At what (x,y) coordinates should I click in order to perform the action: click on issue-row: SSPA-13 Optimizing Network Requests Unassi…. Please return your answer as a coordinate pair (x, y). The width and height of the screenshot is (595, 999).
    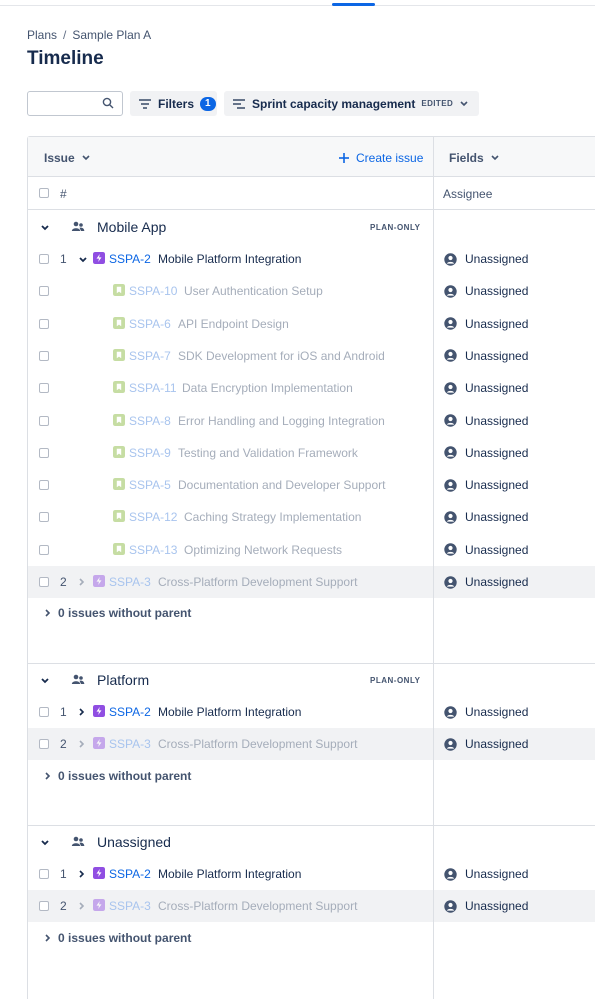
    Looking at the image, I should click on (311, 550).